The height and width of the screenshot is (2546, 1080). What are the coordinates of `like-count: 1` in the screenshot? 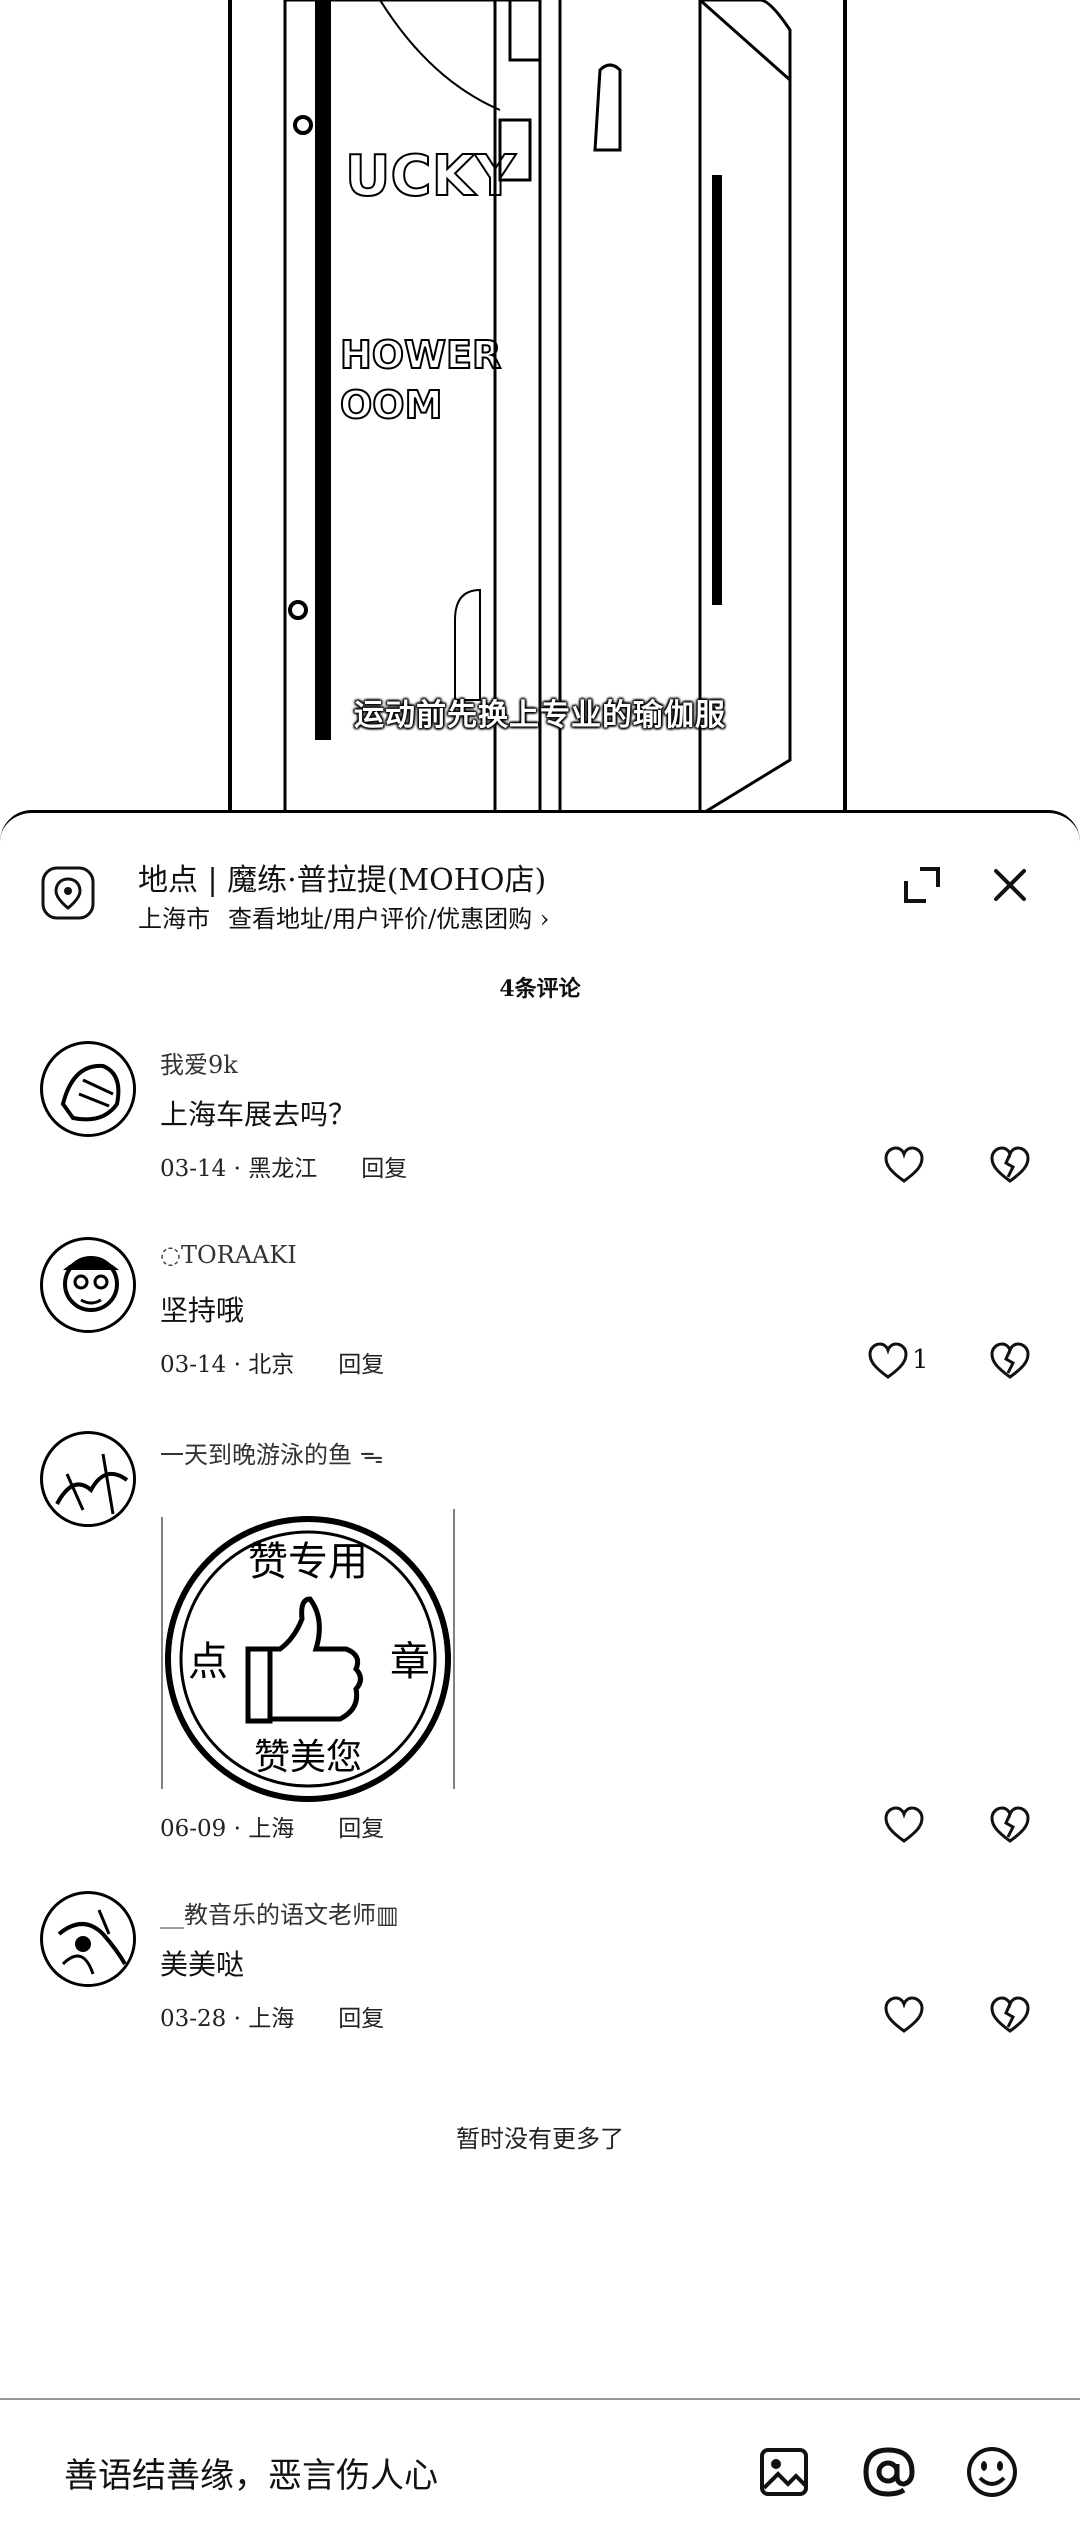 It's located at (920, 1360).